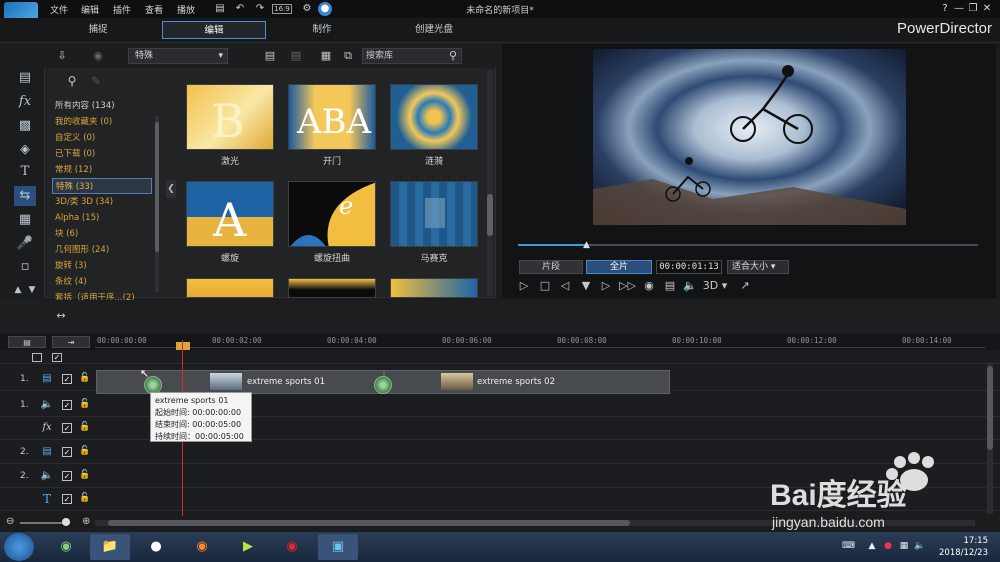 The width and height of the screenshot is (1000, 562). Describe the element at coordinates (545, 286) in the screenshot. I see `stop-icon: □` at that location.